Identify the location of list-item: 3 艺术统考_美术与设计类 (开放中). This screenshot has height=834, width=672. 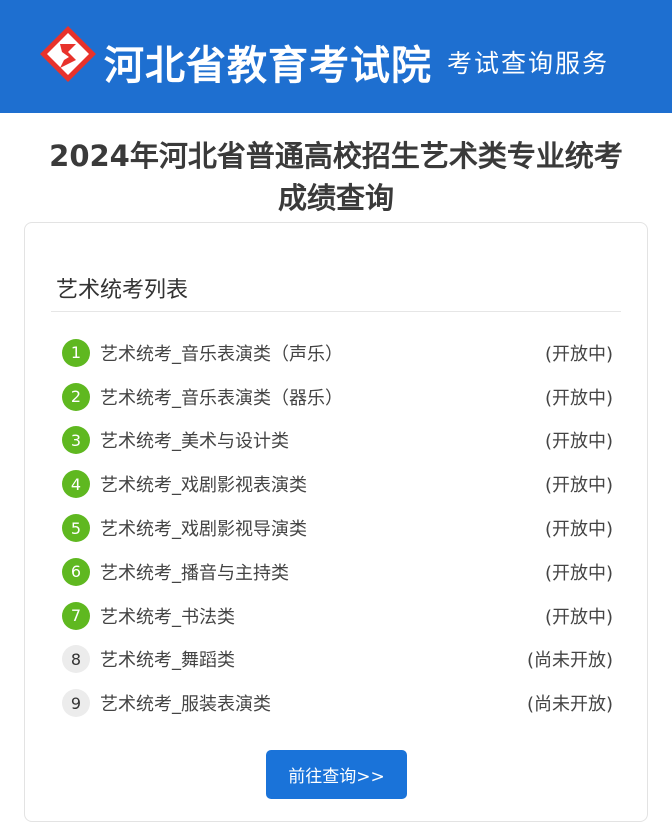
(337, 441).